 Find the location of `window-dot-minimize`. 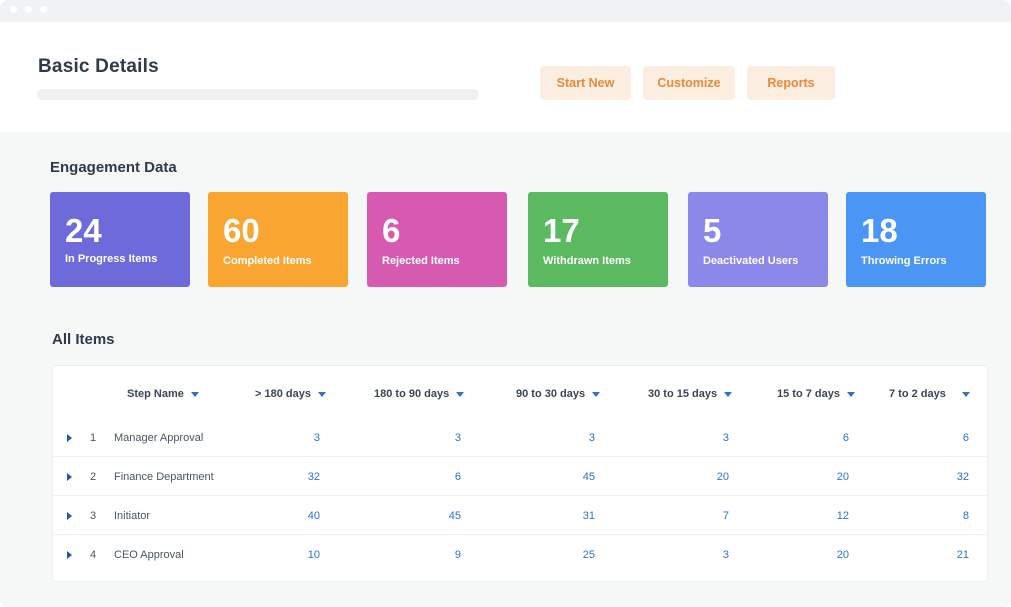

window-dot-minimize is located at coordinates (28, 9).